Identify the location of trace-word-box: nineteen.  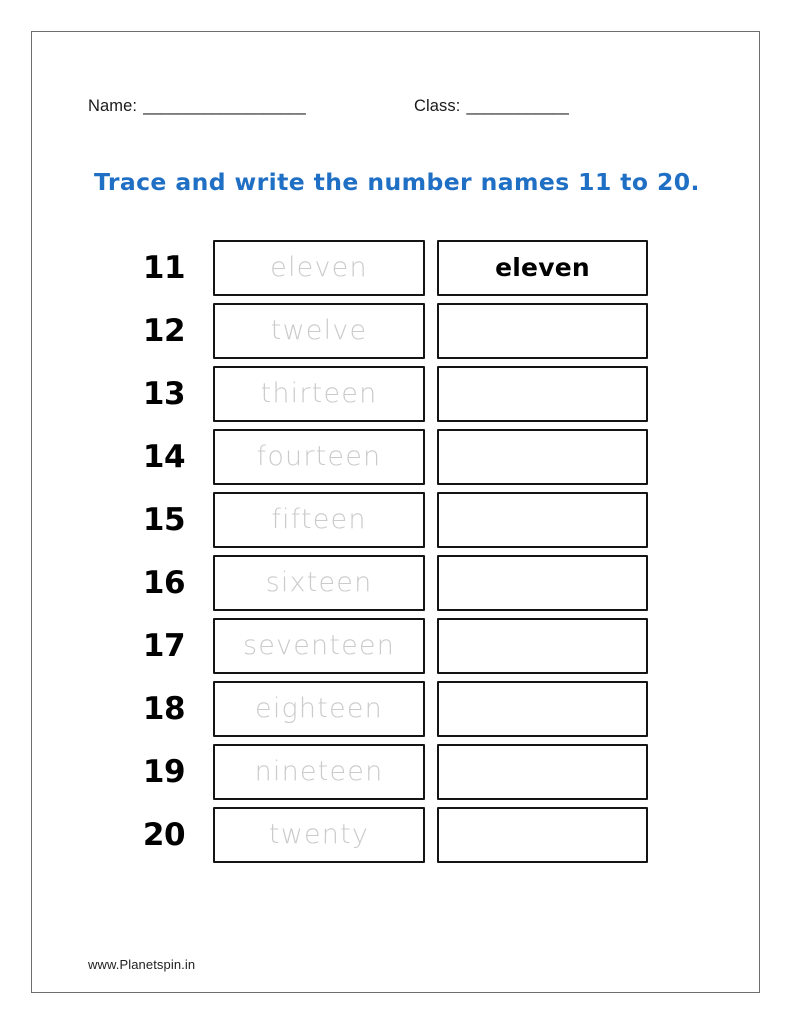
(319, 772).